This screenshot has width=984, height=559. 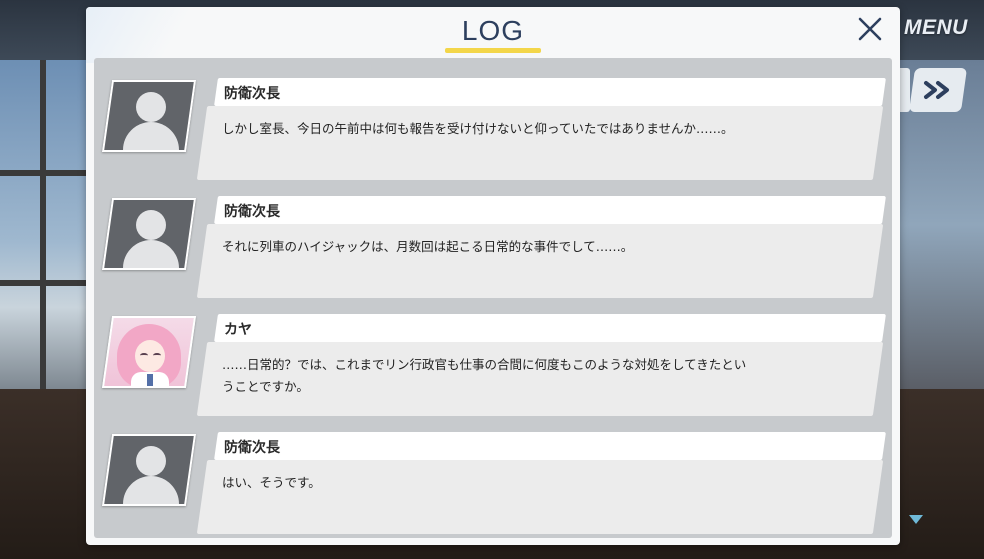 I want to click on close-button, so click(x=870, y=29).